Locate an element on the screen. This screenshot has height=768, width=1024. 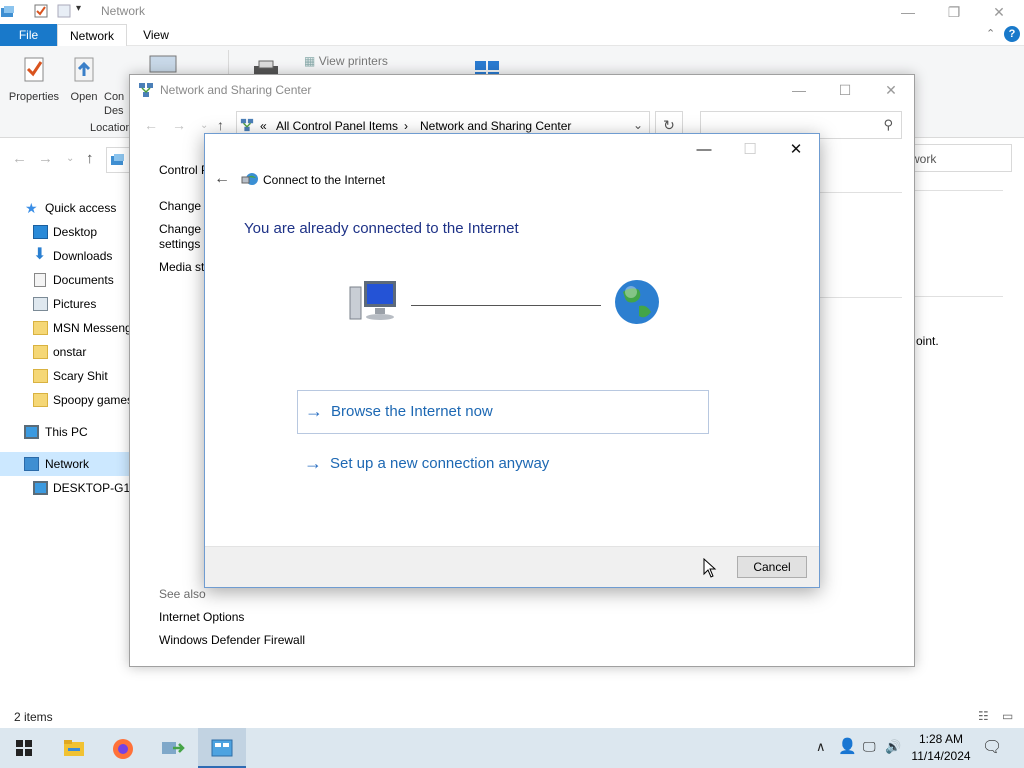
file-explorer-taskbar-button is located at coordinates (74, 748).